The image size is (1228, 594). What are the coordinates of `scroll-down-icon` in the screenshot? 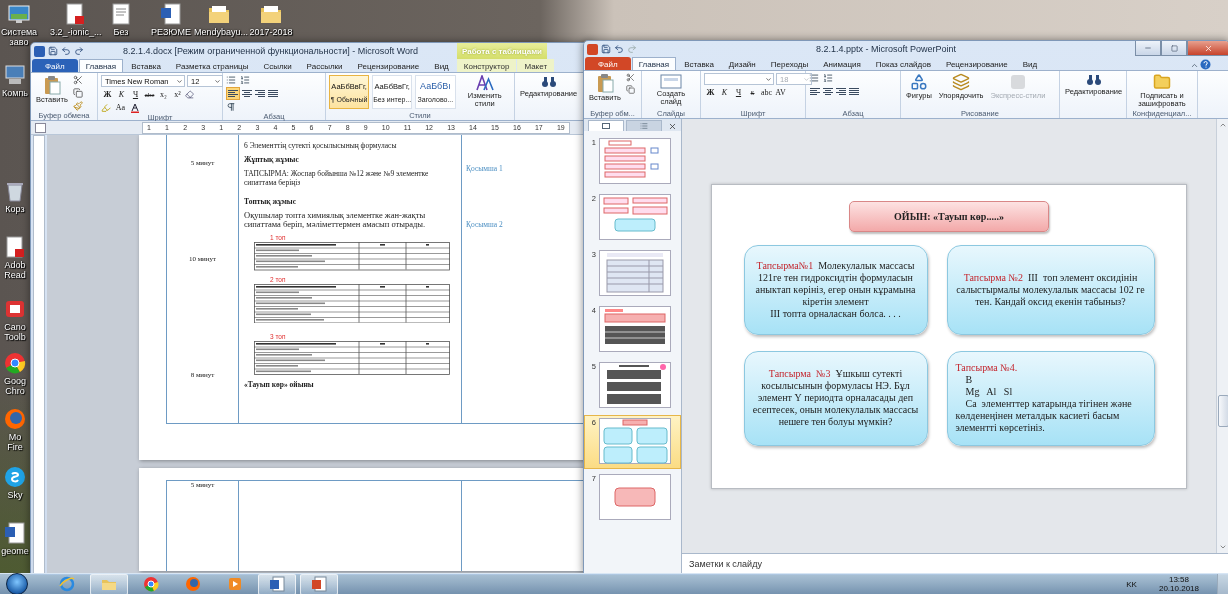 It's located at (1223, 547).